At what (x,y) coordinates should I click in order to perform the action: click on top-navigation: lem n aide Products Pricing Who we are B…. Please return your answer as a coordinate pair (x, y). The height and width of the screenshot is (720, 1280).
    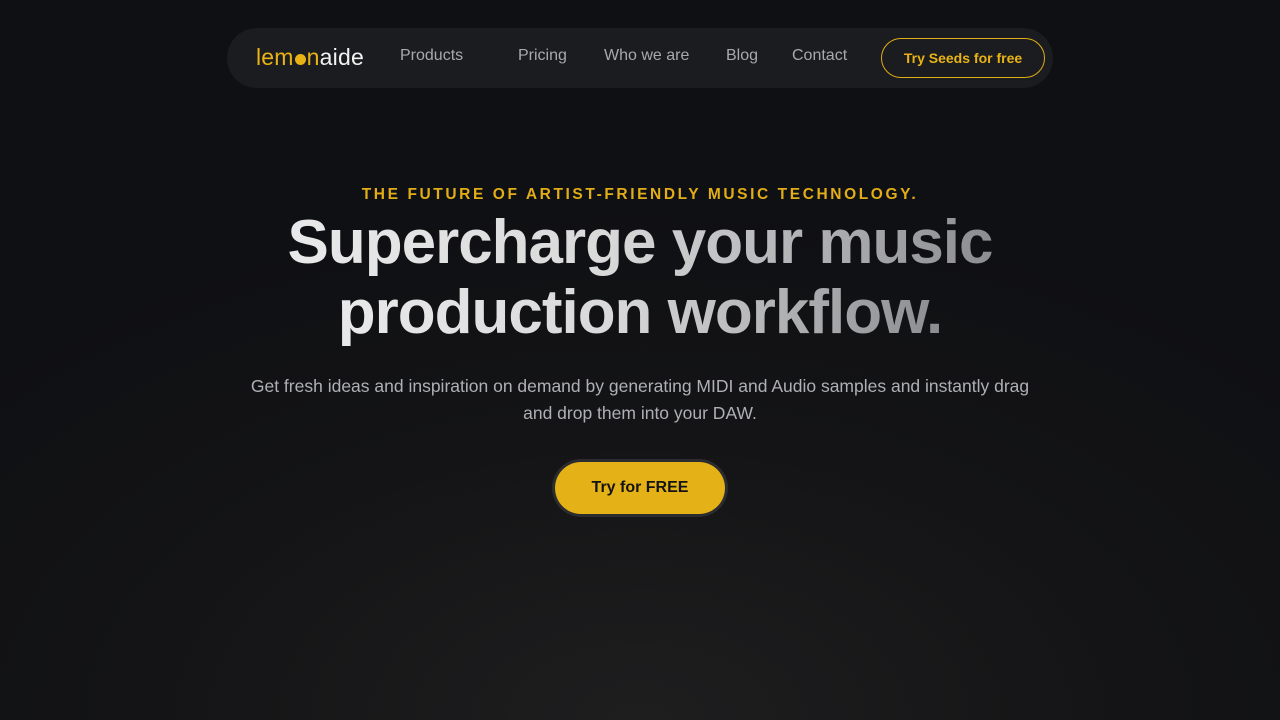
    Looking at the image, I should click on (640, 58).